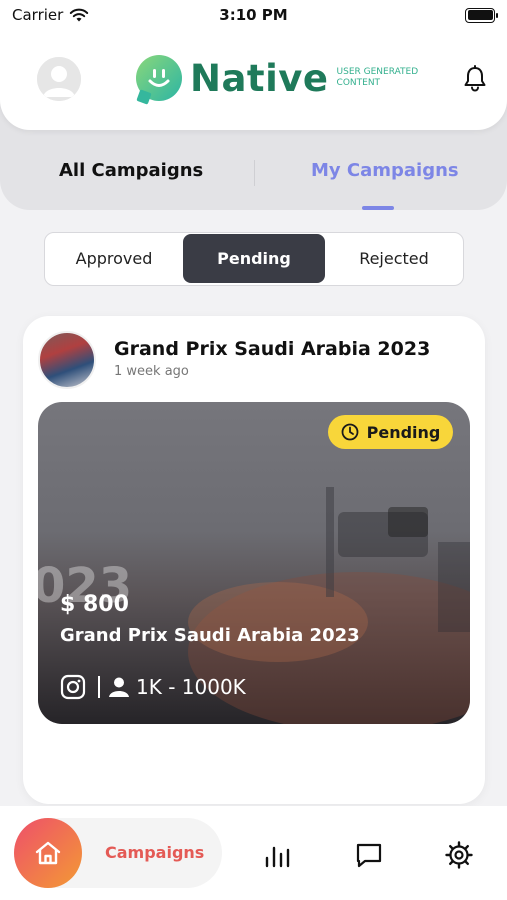  What do you see at coordinates (459, 855) in the screenshot?
I see `settings-icon` at bounding box center [459, 855].